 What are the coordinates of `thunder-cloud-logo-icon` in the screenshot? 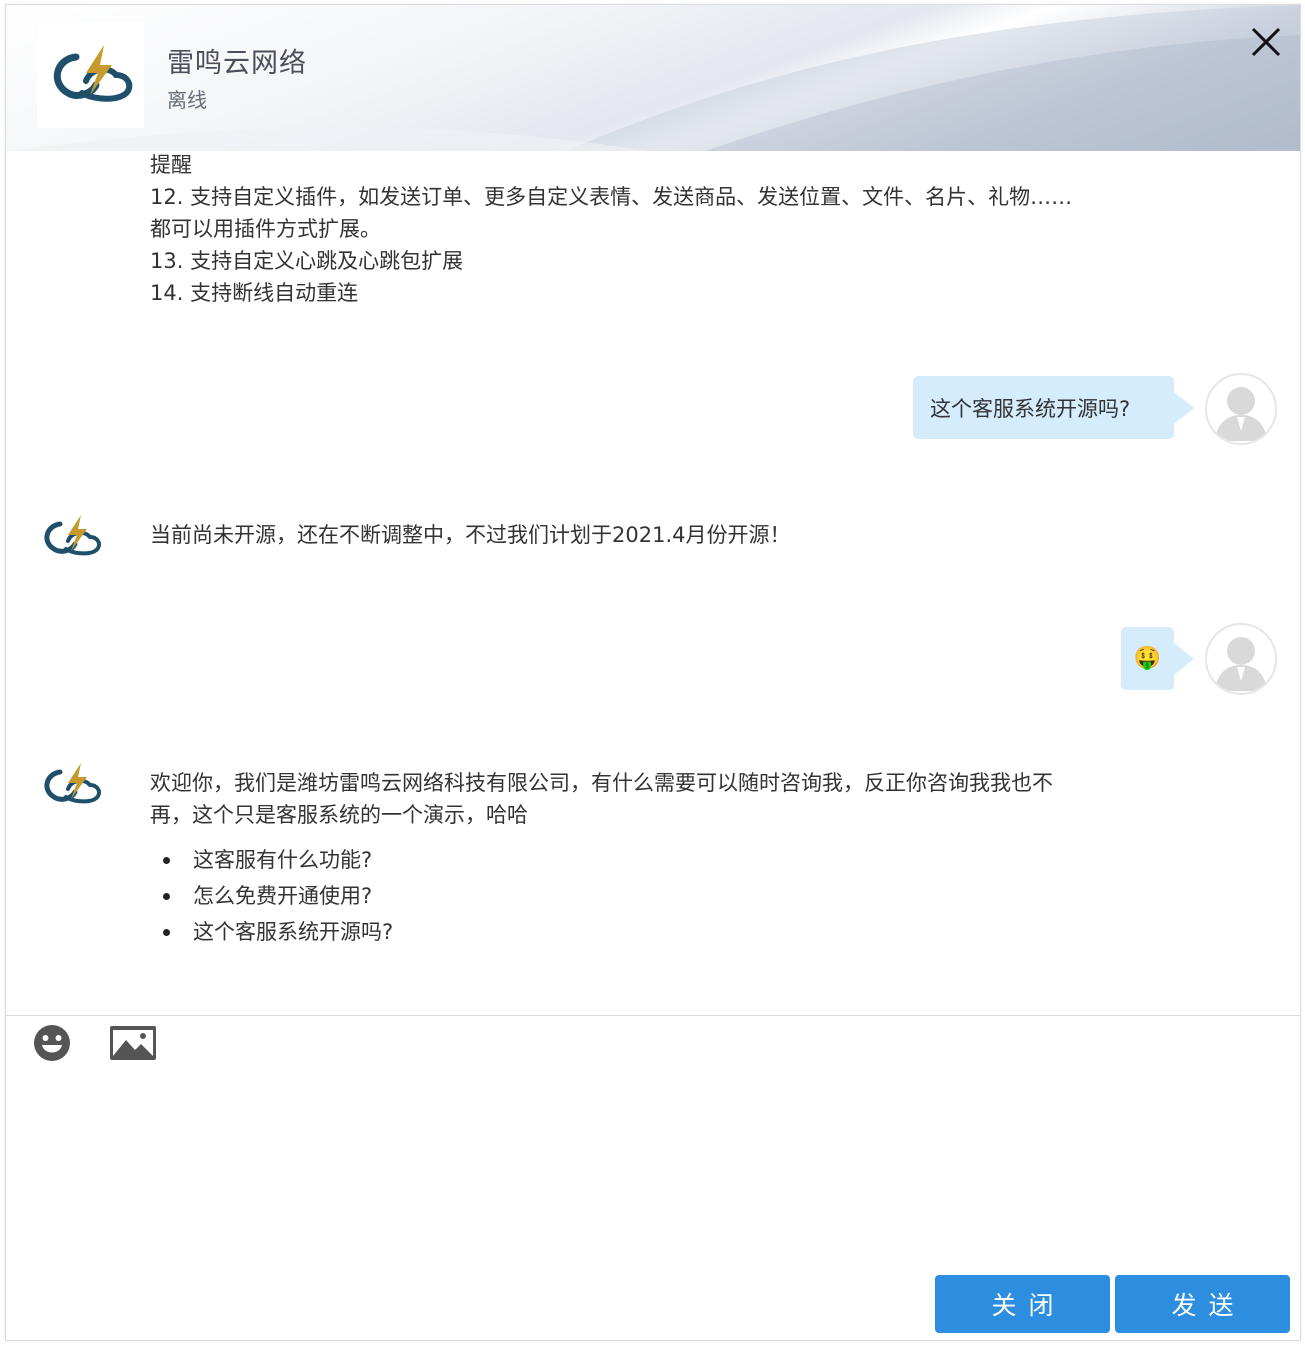 It's located at (92, 73).